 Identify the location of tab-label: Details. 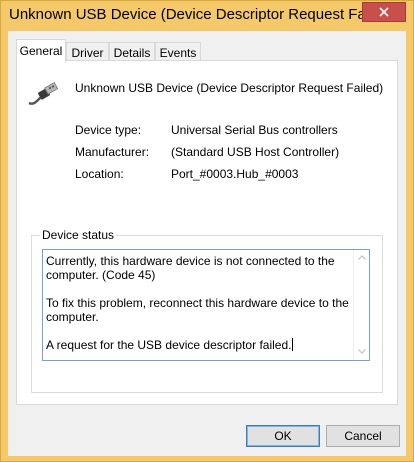
(132, 53).